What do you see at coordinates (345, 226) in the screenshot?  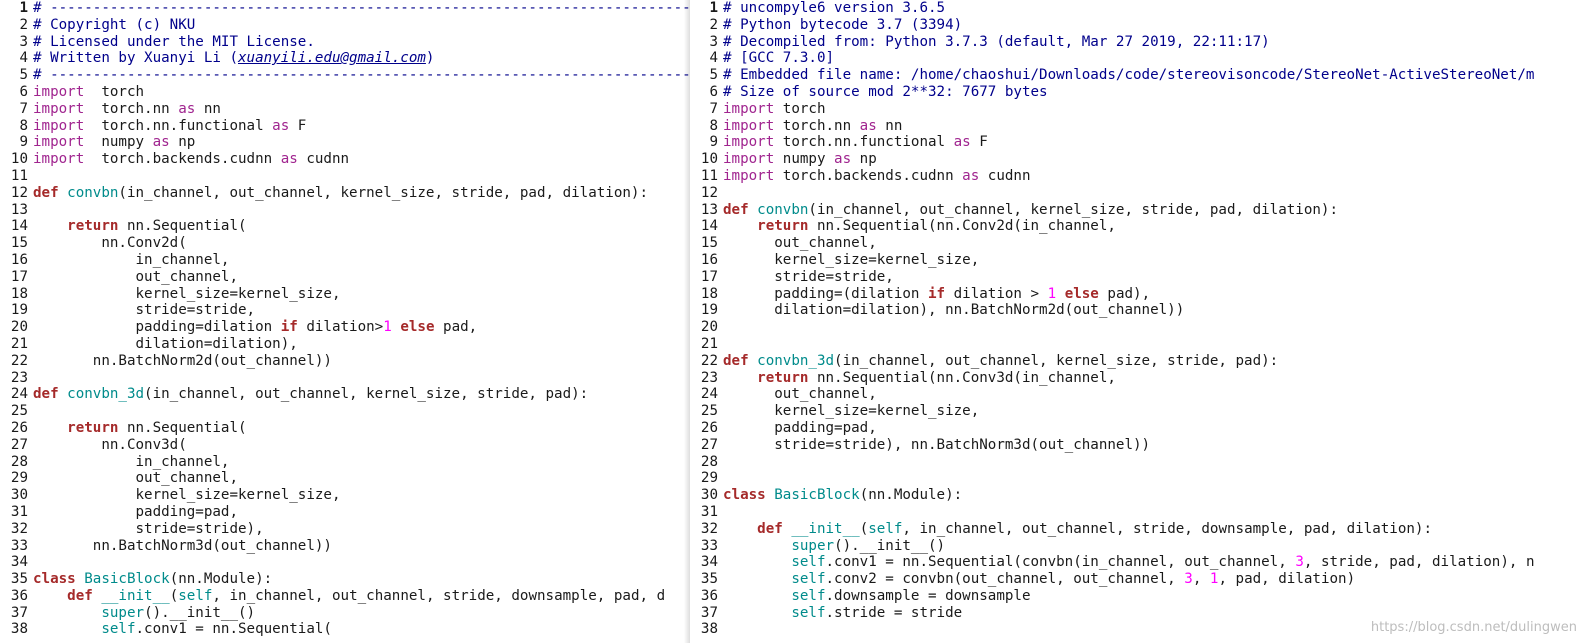 I see `left-code-line: 14 return nn.Sequential(` at bounding box center [345, 226].